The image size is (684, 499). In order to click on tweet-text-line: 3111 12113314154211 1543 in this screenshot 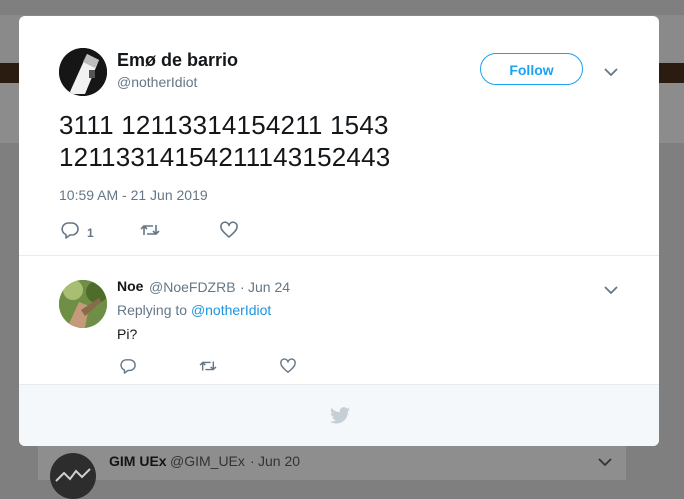, I will do `click(224, 125)`.